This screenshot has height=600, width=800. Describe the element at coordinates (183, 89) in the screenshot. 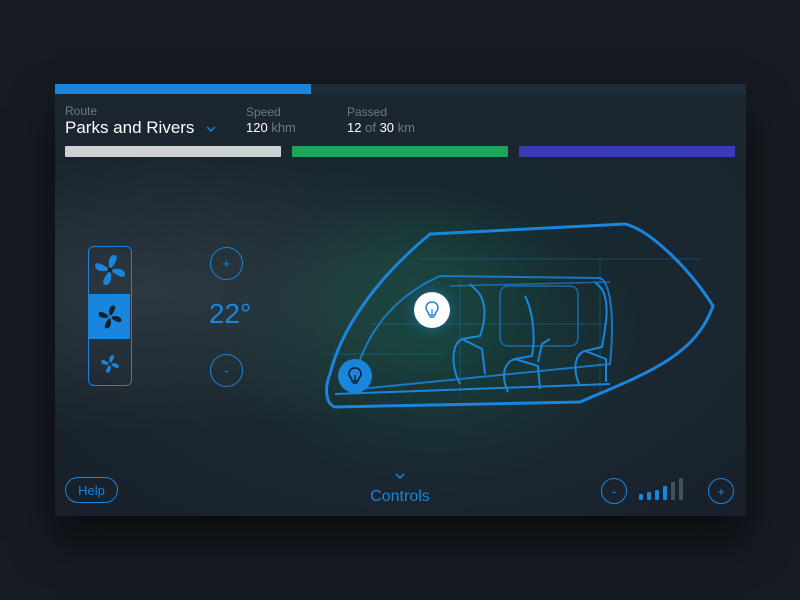

I see `route-progress-fill` at that location.